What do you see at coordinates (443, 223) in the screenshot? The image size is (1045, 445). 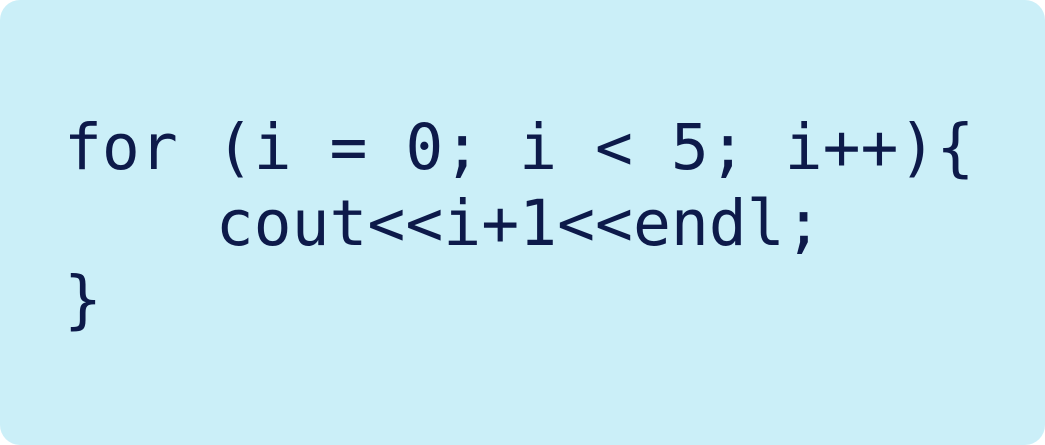 I see `code-line-2: cout<<i+1<<endl;` at bounding box center [443, 223].